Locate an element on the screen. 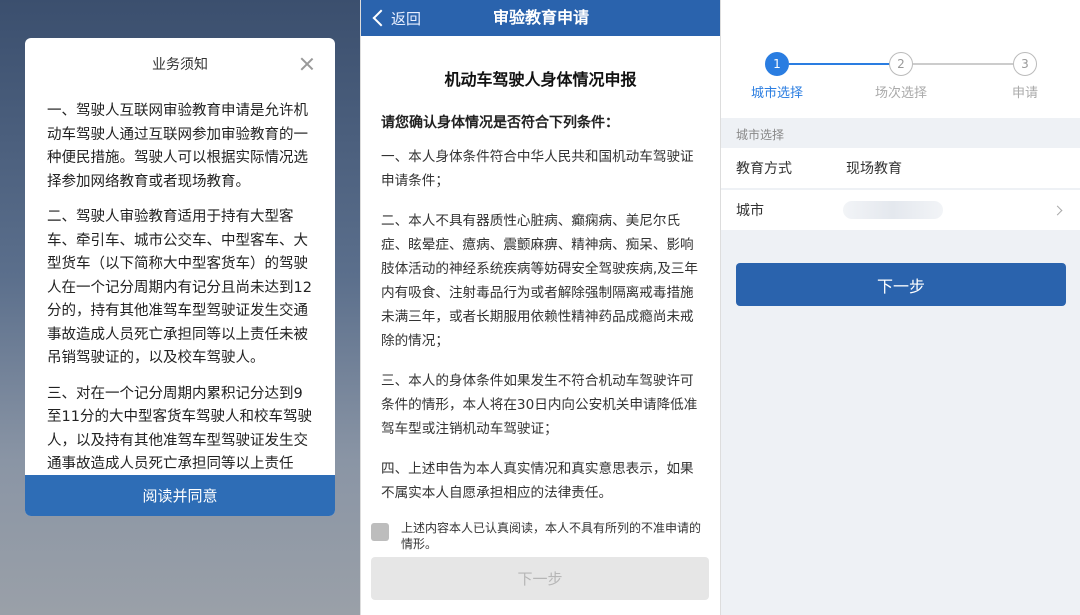 The image size is (1080, 615). agree-checkbox is located at coordinates (380, 532).